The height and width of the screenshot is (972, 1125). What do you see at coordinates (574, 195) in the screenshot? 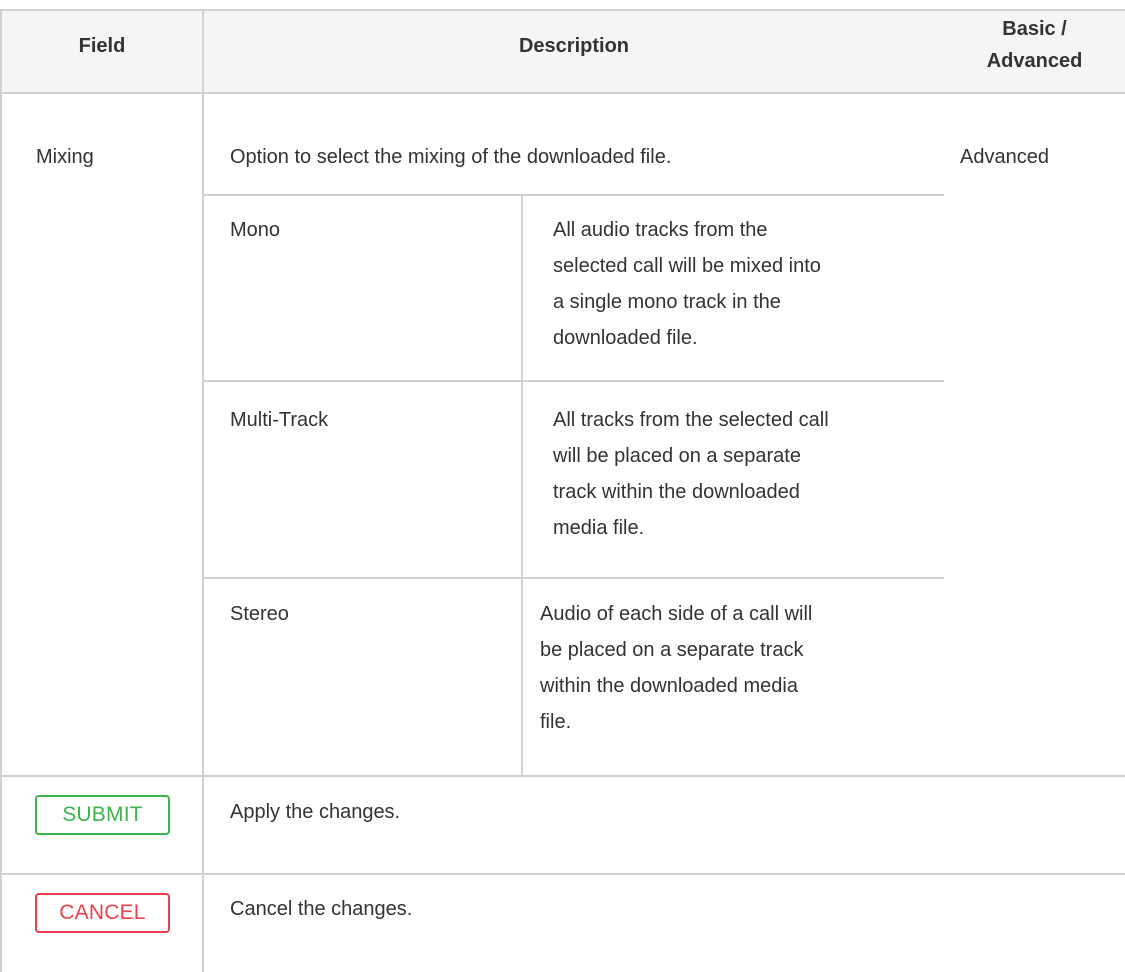
I see `mixing-desc-line` at bounding box center [574, 195].